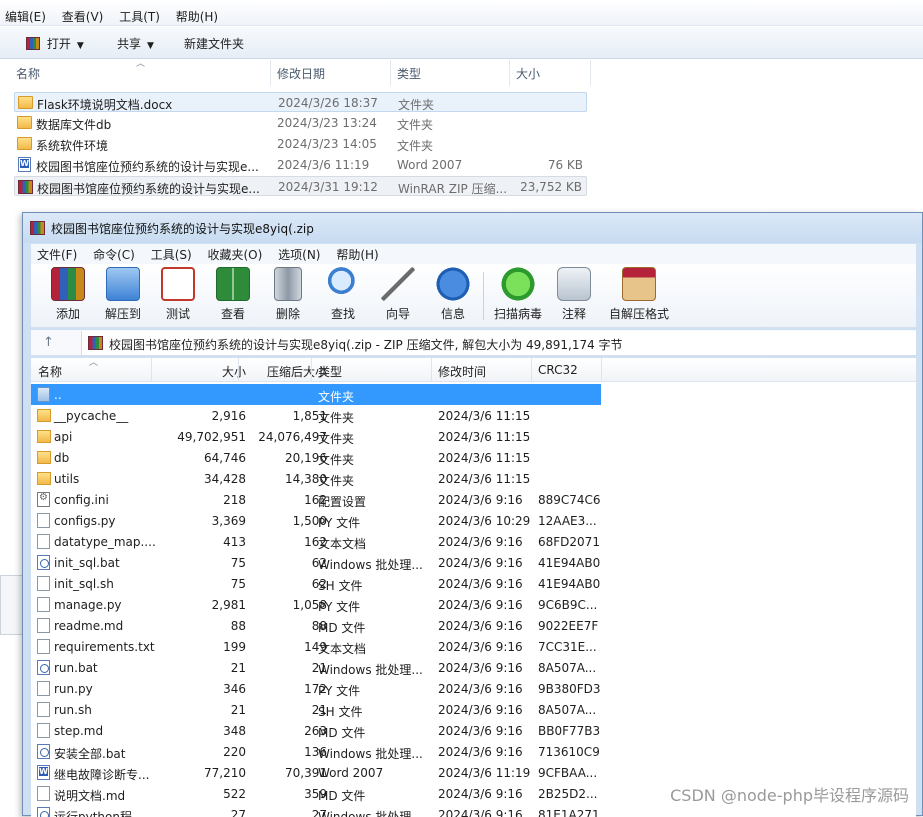 The width and height of the screenshot is (923, 817). Describe the element at coordinates (123, 294) in the screenshot. I see `extract-to-button: 解压到` at that location.